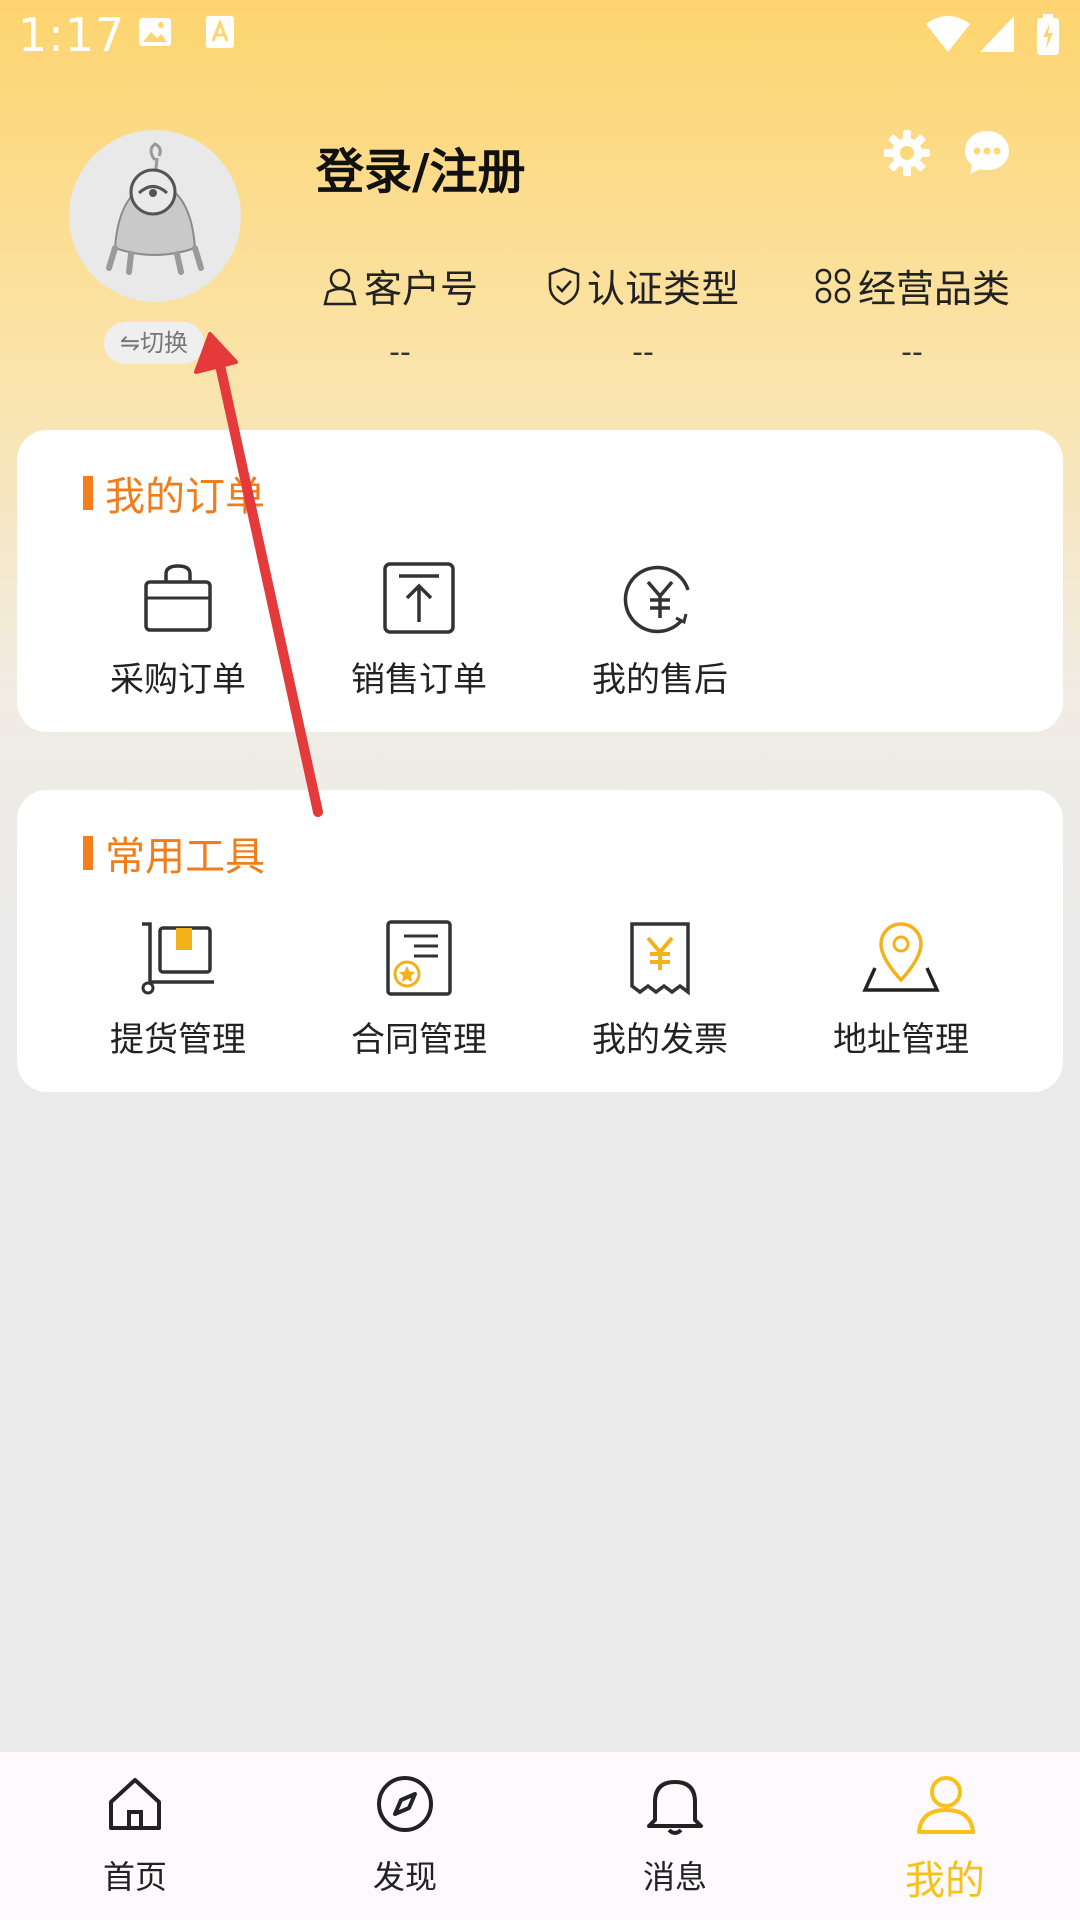 The width and height of the screenshot is (1080, 1920). What do you see at coordinates (178, 680) in the screenshot?
I see `tile-label: 采购订单` at bounding box center [178, 680].